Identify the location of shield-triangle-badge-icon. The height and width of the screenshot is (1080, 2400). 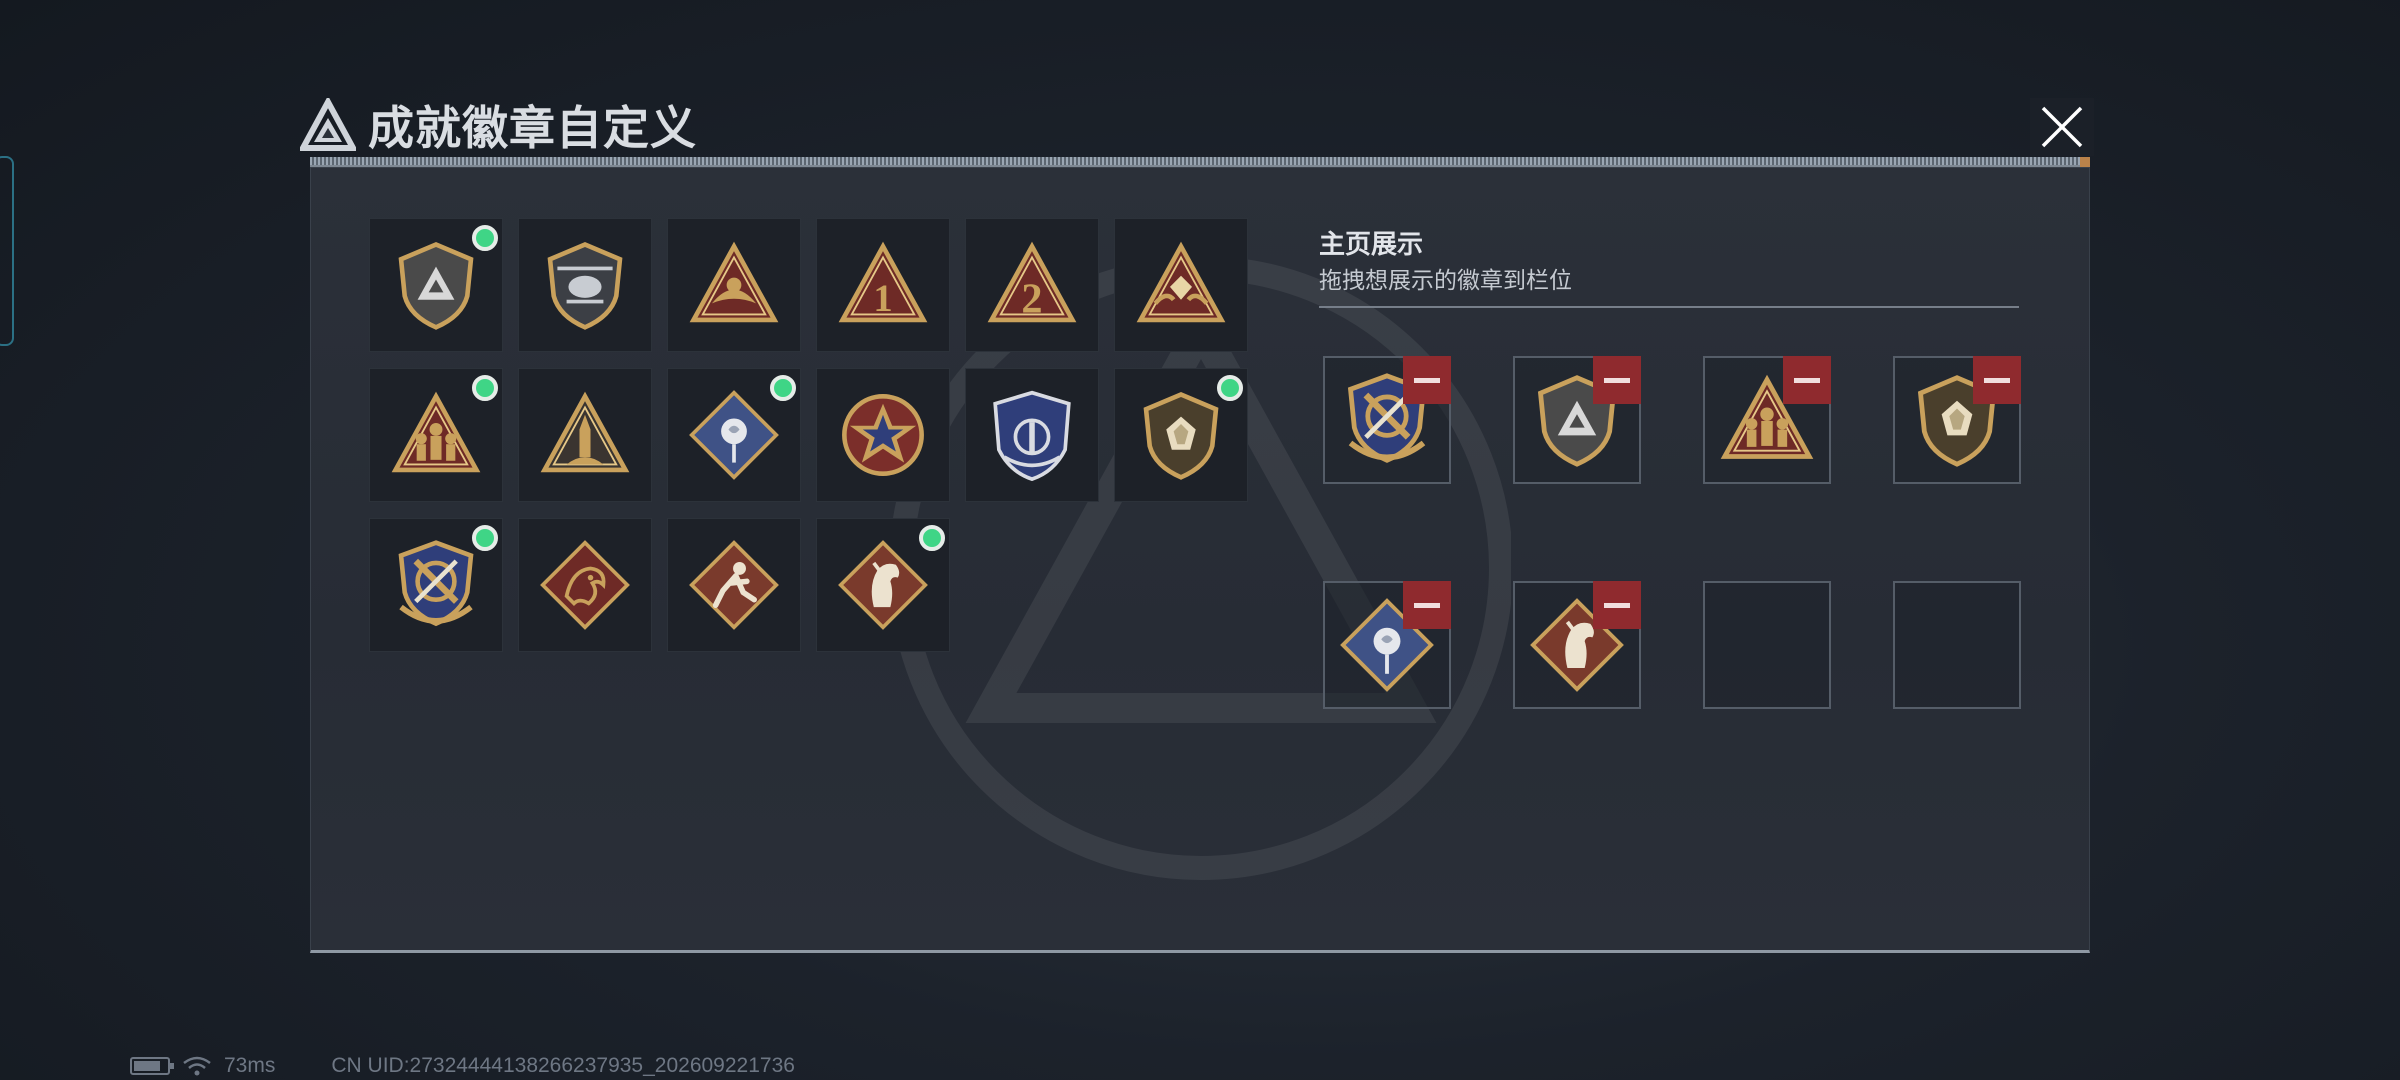
(436, 286).